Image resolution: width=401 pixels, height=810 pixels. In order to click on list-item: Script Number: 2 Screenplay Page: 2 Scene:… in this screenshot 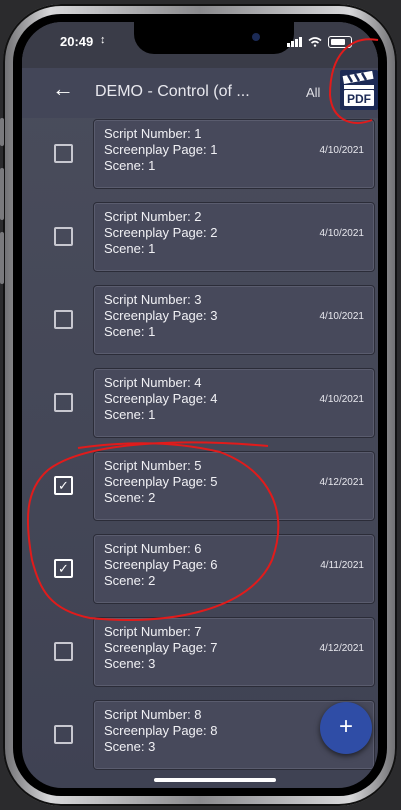, I will do `click(200, 236)`.